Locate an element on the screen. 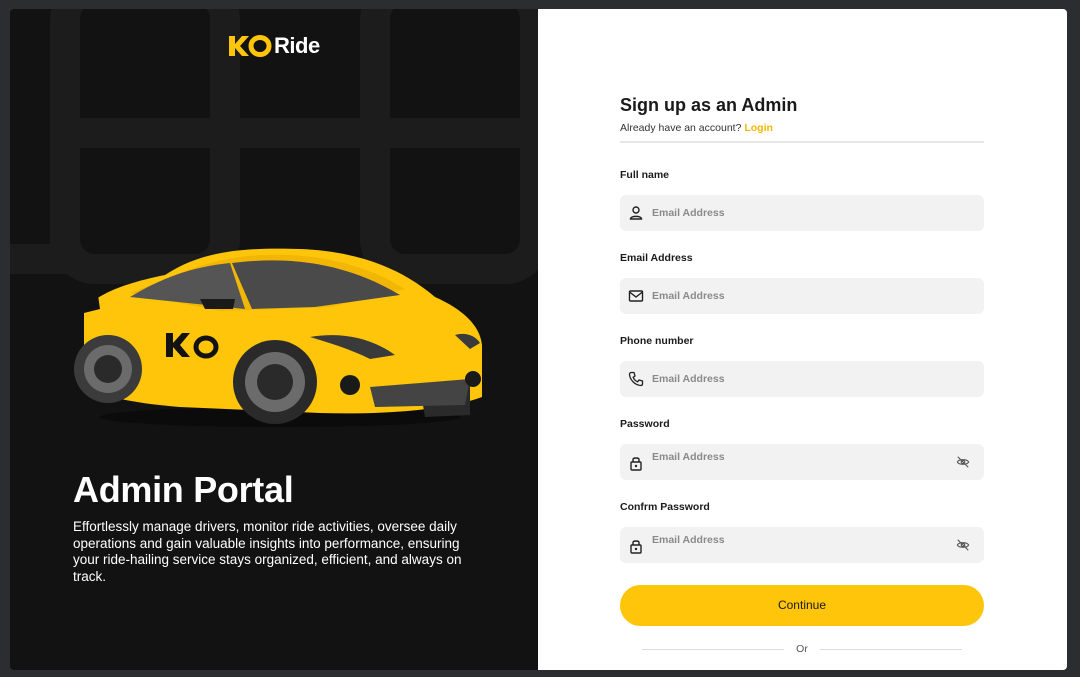  hero-title: Admin Portal is located at coordinates (183, 489).